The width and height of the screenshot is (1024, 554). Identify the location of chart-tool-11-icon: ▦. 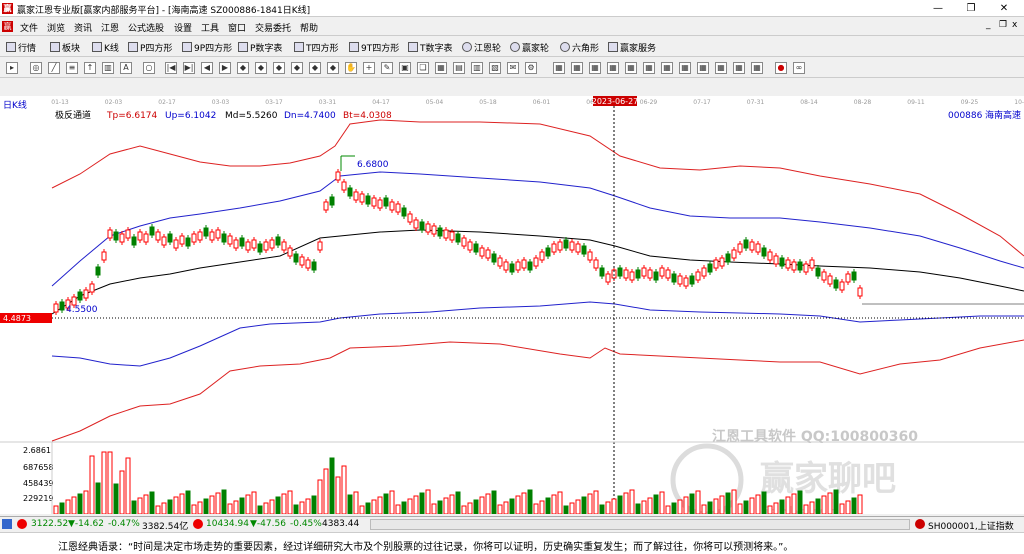
(739, 68).